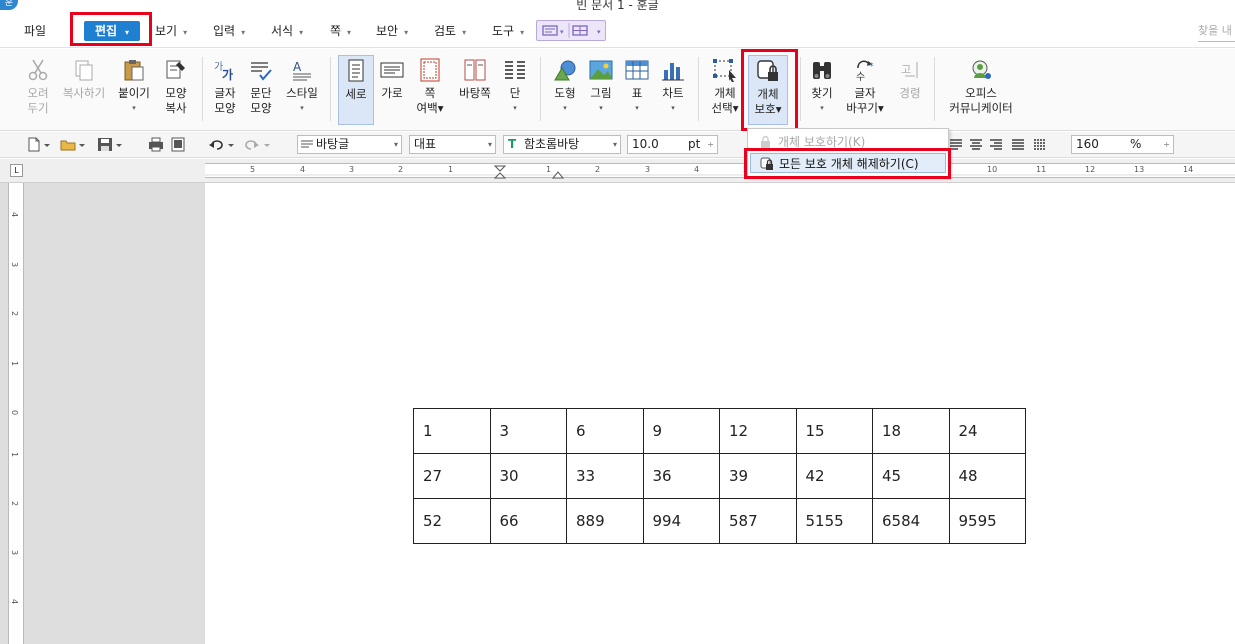  Describe the element at coordinates (178, 144) in the screenshot. I see `preview-icon` at that location.